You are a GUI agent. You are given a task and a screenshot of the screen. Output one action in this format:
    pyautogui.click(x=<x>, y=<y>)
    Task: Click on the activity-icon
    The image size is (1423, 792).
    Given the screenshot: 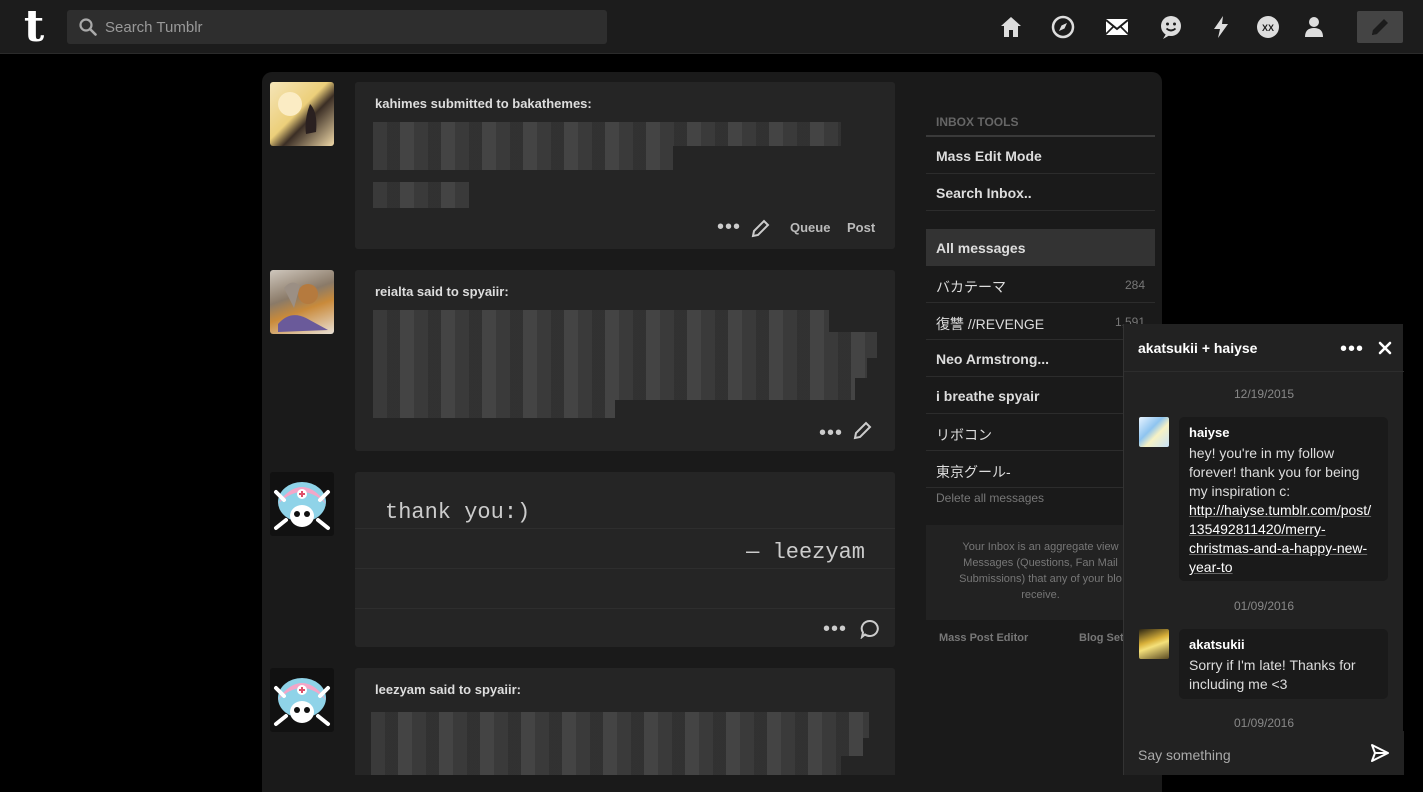 What is the action you would take?
    pyautogui.click(x=1221, y=27)
    